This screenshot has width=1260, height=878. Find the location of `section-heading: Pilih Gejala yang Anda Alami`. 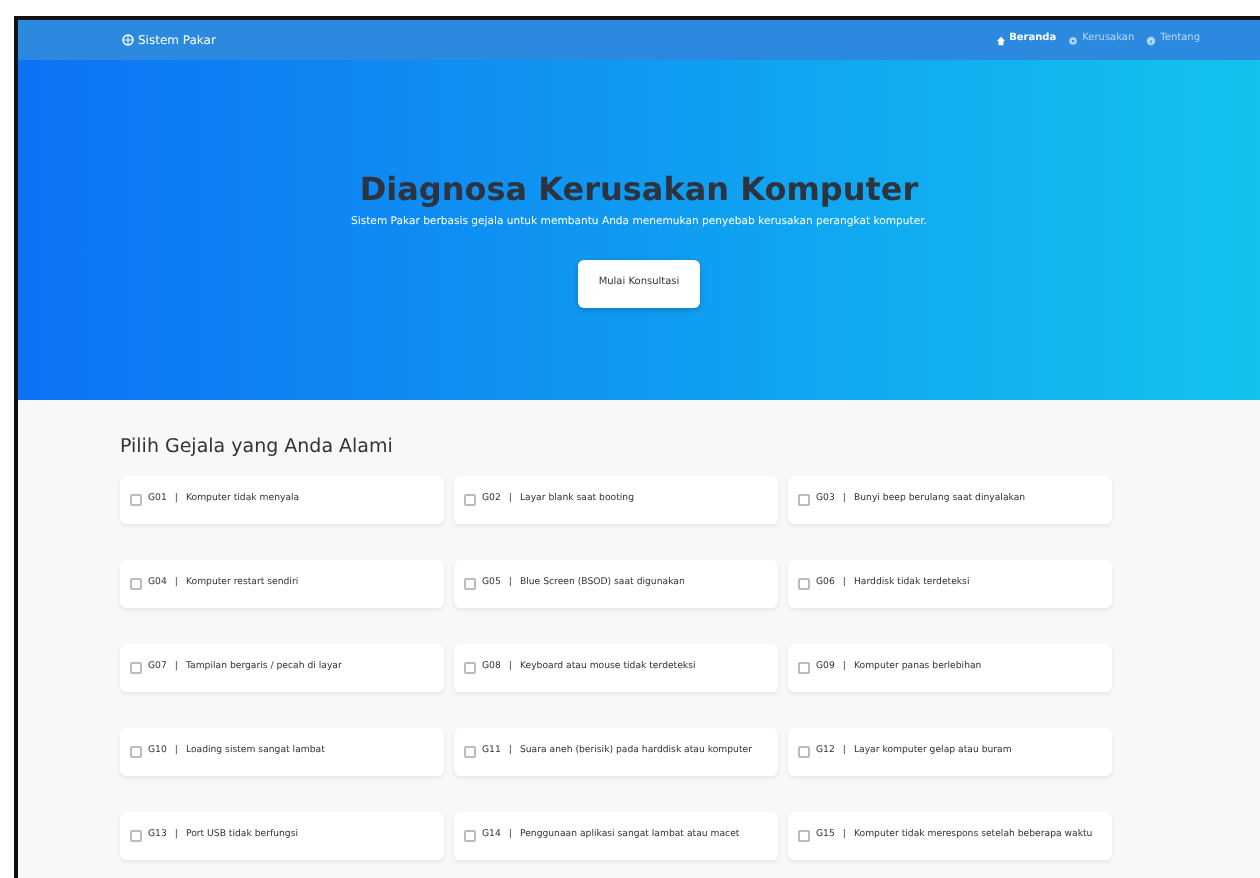

section-heading: Pilih Gejala yang Anda Alami is located at coordinates (257, 447).